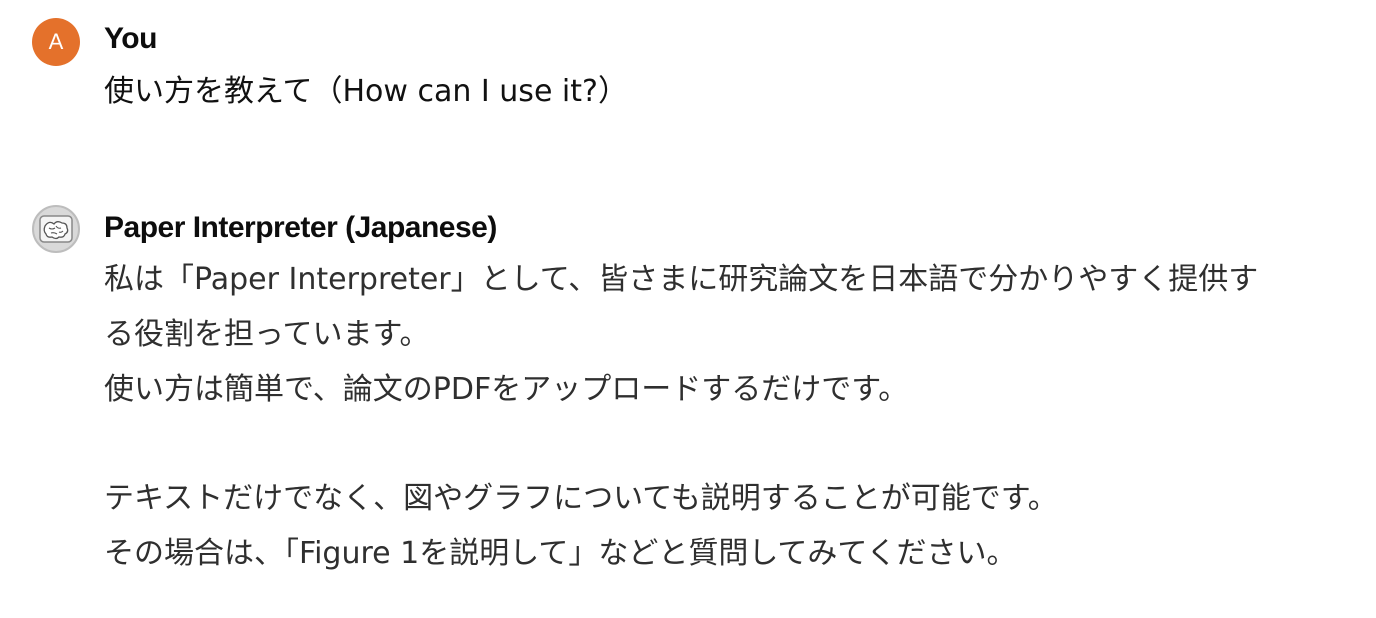  Describe the element at coordinates (506, 389) in the screenshot. I see `message-line: 使い方は簡単で、論文のPDFをアップロードするだけです。` at that location.